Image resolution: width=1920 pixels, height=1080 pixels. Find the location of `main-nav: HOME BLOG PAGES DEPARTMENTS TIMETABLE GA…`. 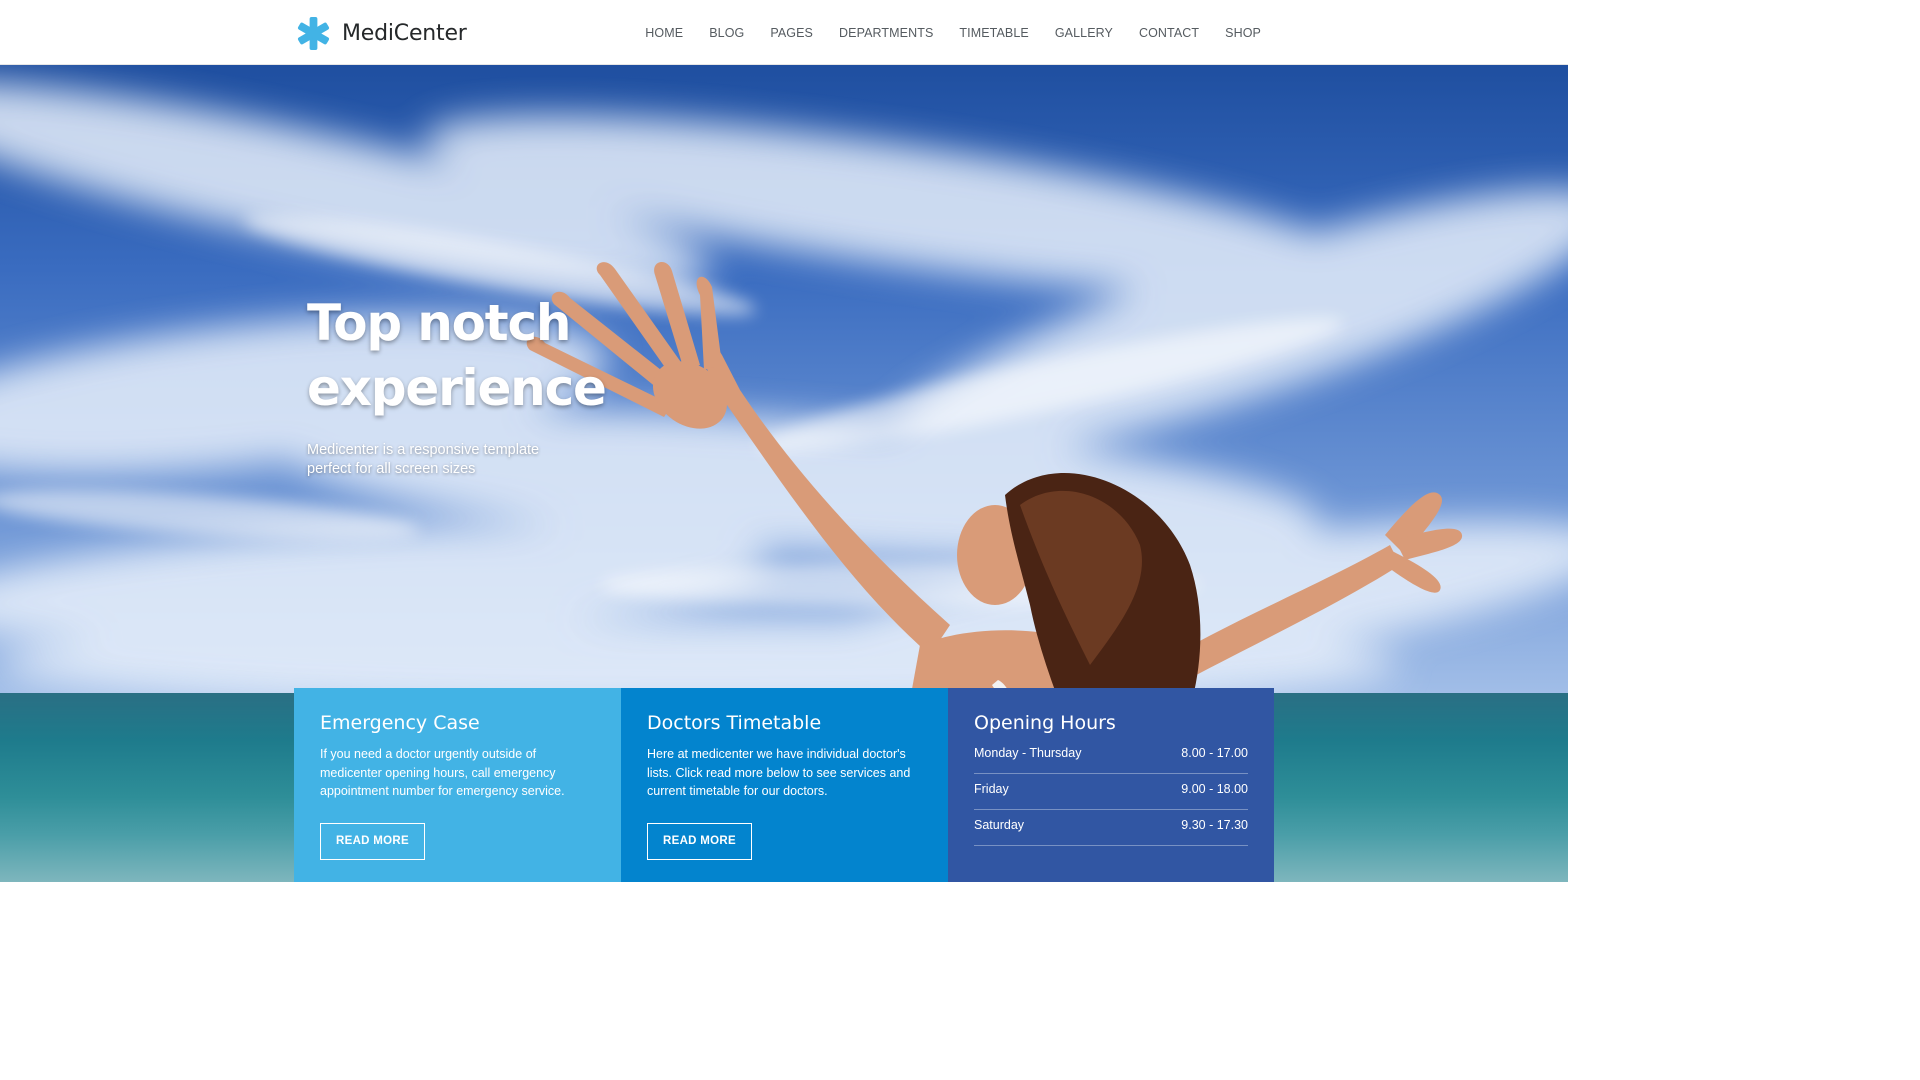

main-nav: HOME BLOG PAGES DEPARTMENTS TIMETABLE GA… is located at coordinates (953, 32).